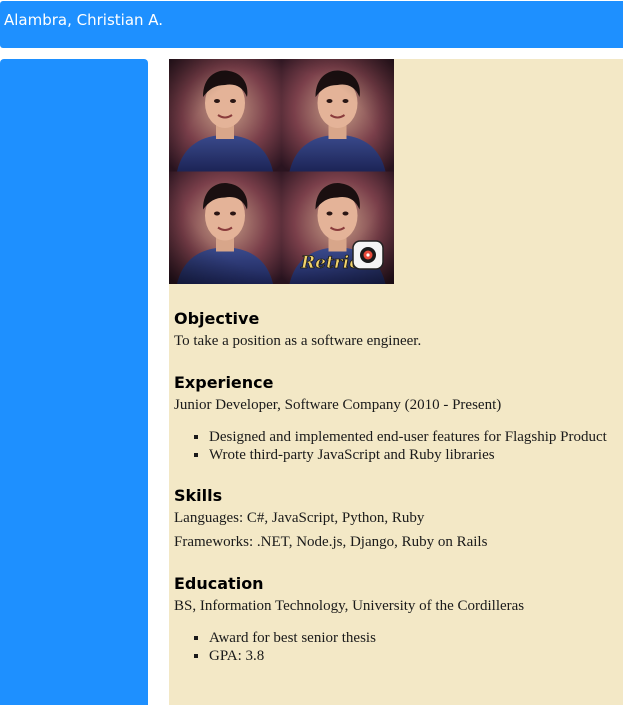 This screenshot has width=623, height=705. I want to click on header-name: Alambra, Christian A., so click(84, 20).